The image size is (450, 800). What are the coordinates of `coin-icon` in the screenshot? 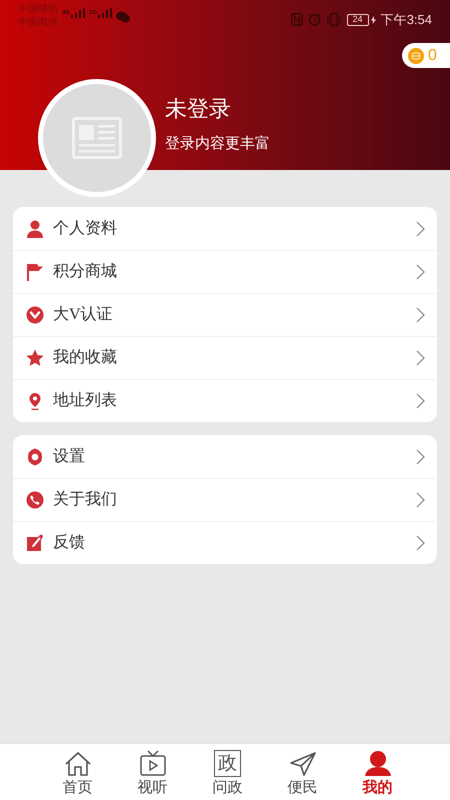 It's located at (416, 56).